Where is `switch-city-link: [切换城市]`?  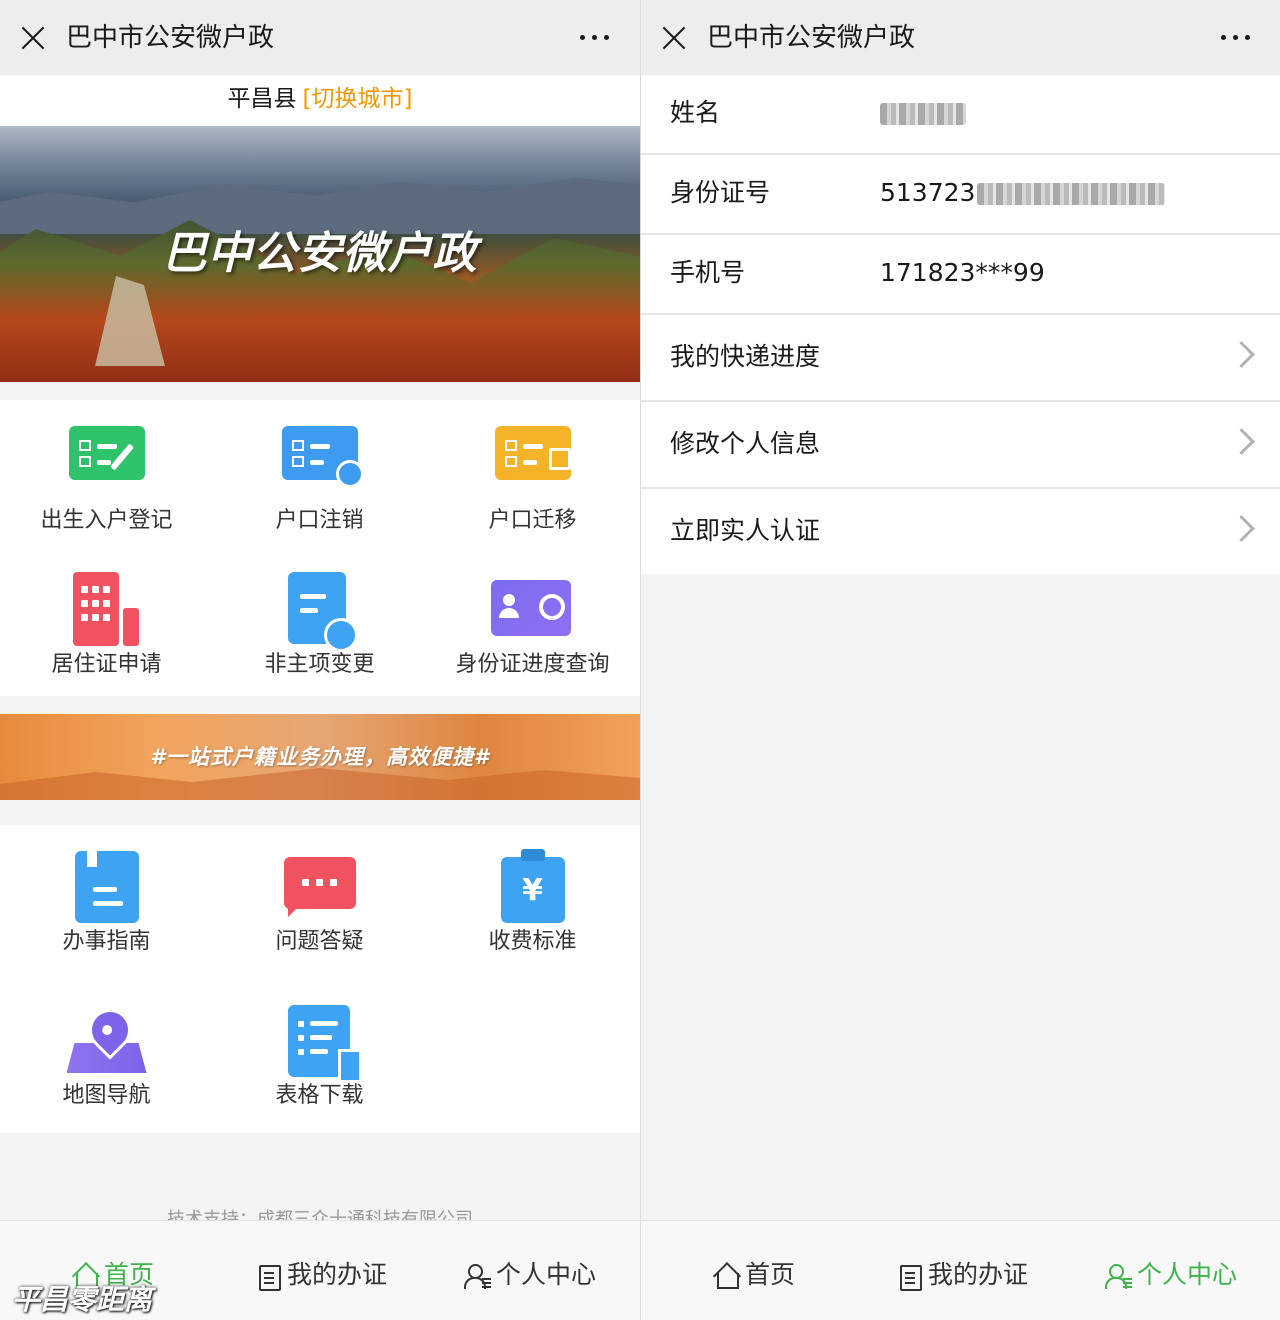 switch-city-link: [切换城市] is located at coordinates (358, 99).